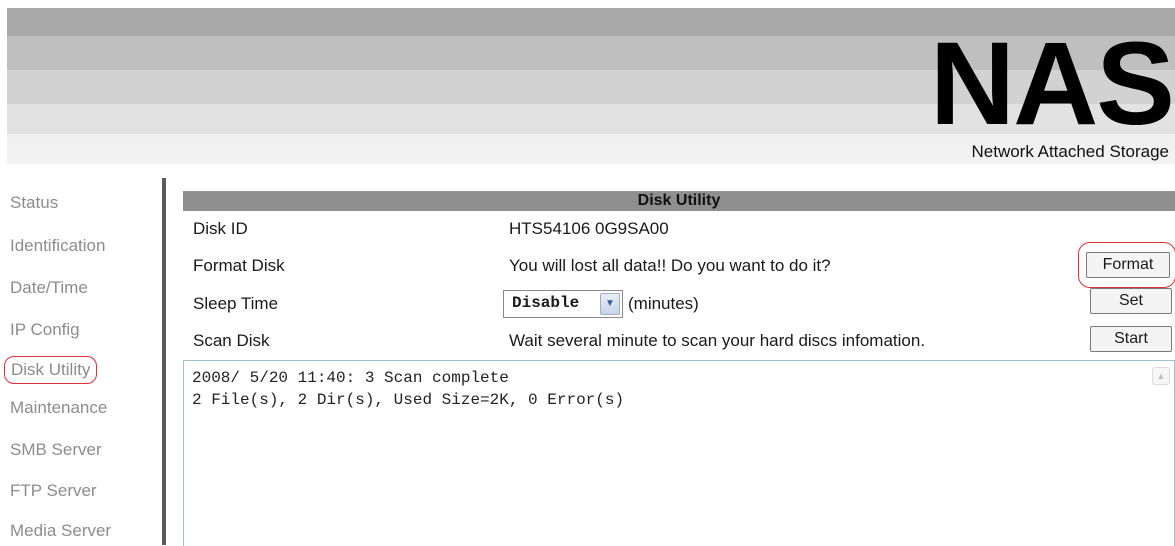 This screenshot has width=1175, height=546. Describe the element at coordinates (51, 370) in the screenshot. I see `sidebar-item-disk-utility: Disk Utility` at that location.